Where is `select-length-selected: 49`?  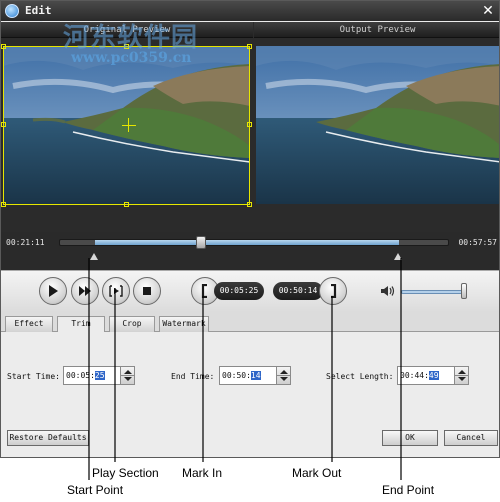
select-length-selected: 49 is located at coordinates (433, 375).